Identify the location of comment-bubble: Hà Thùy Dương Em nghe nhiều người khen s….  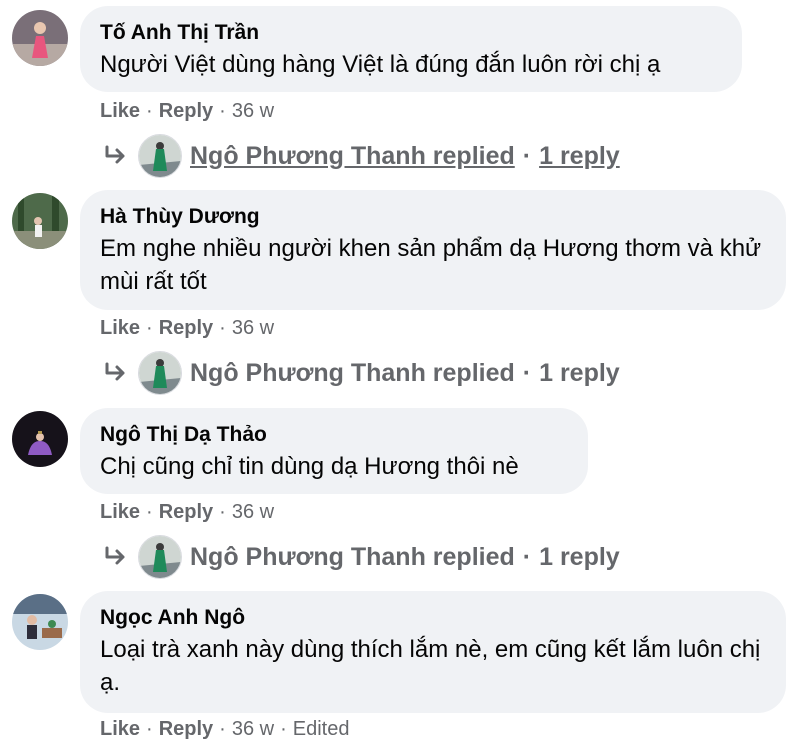
(433, 250).